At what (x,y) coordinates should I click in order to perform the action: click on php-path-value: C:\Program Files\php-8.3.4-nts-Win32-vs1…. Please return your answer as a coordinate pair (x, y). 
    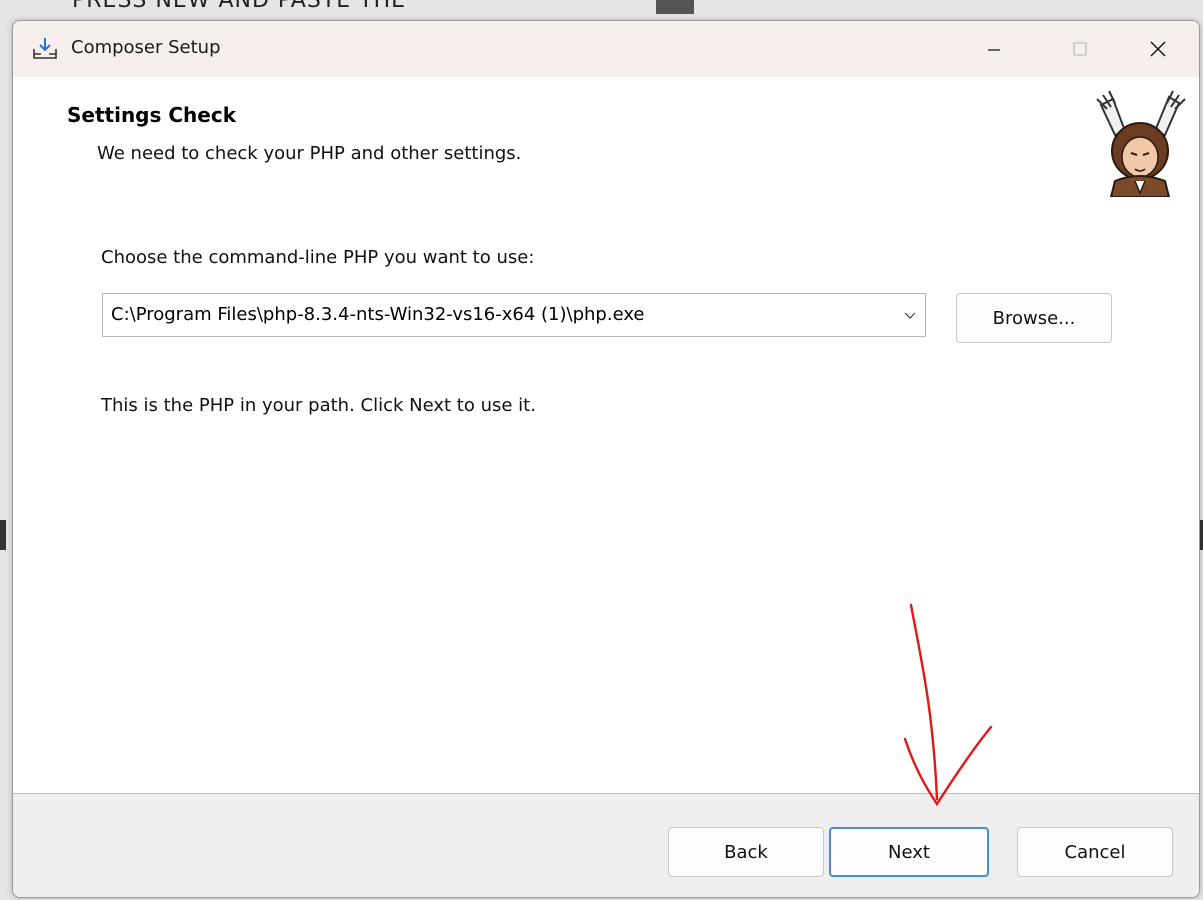
    Looking at the image, I should click on (378, 314).